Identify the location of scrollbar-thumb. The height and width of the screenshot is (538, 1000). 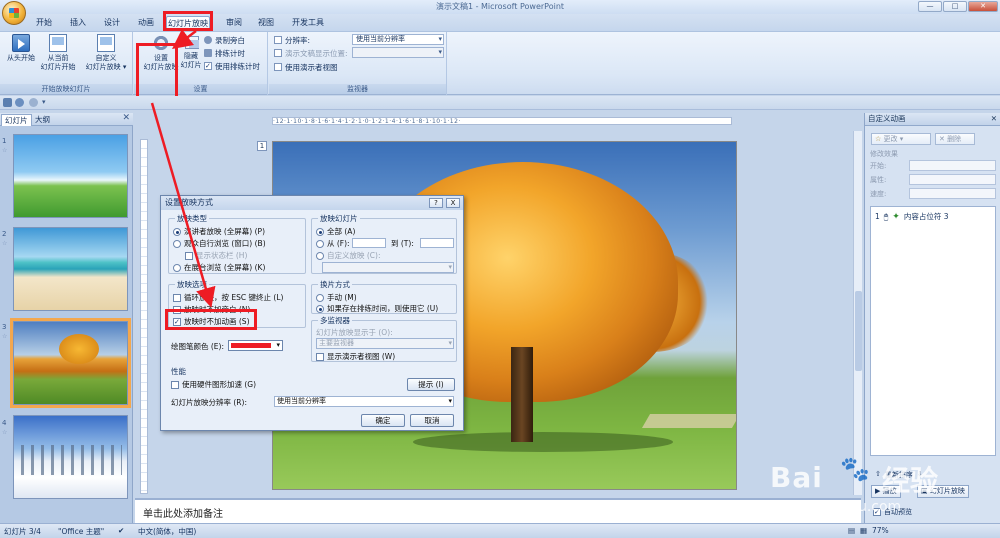
(858, 331).